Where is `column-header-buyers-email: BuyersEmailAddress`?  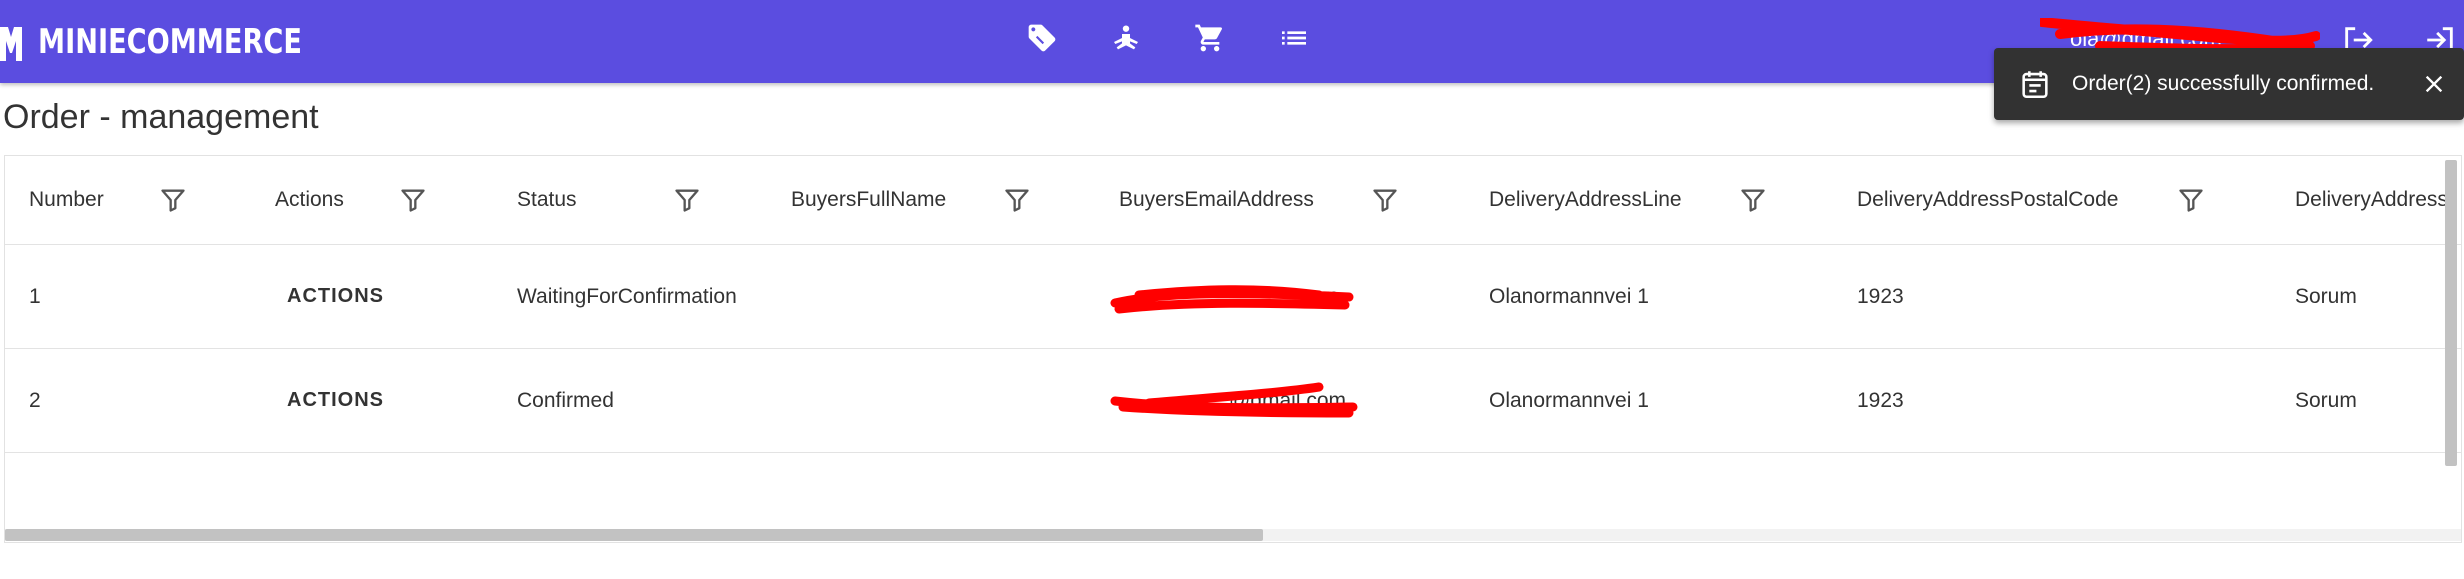 column-header-buyers-email: BuyersEmailAddress is located at coordinates (1216, 200).